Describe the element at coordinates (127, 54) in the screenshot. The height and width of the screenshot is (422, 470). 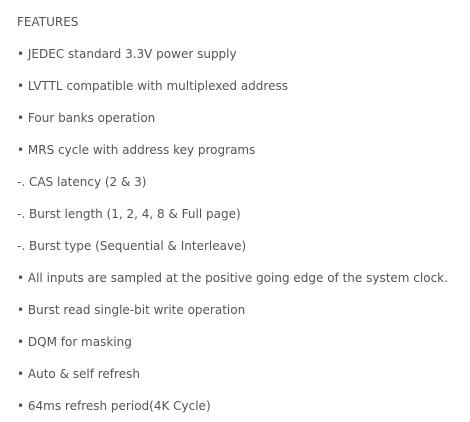
I see `feature-item-jedec-power-supply: • JEDEC standard 3.3V power supply` at that location.